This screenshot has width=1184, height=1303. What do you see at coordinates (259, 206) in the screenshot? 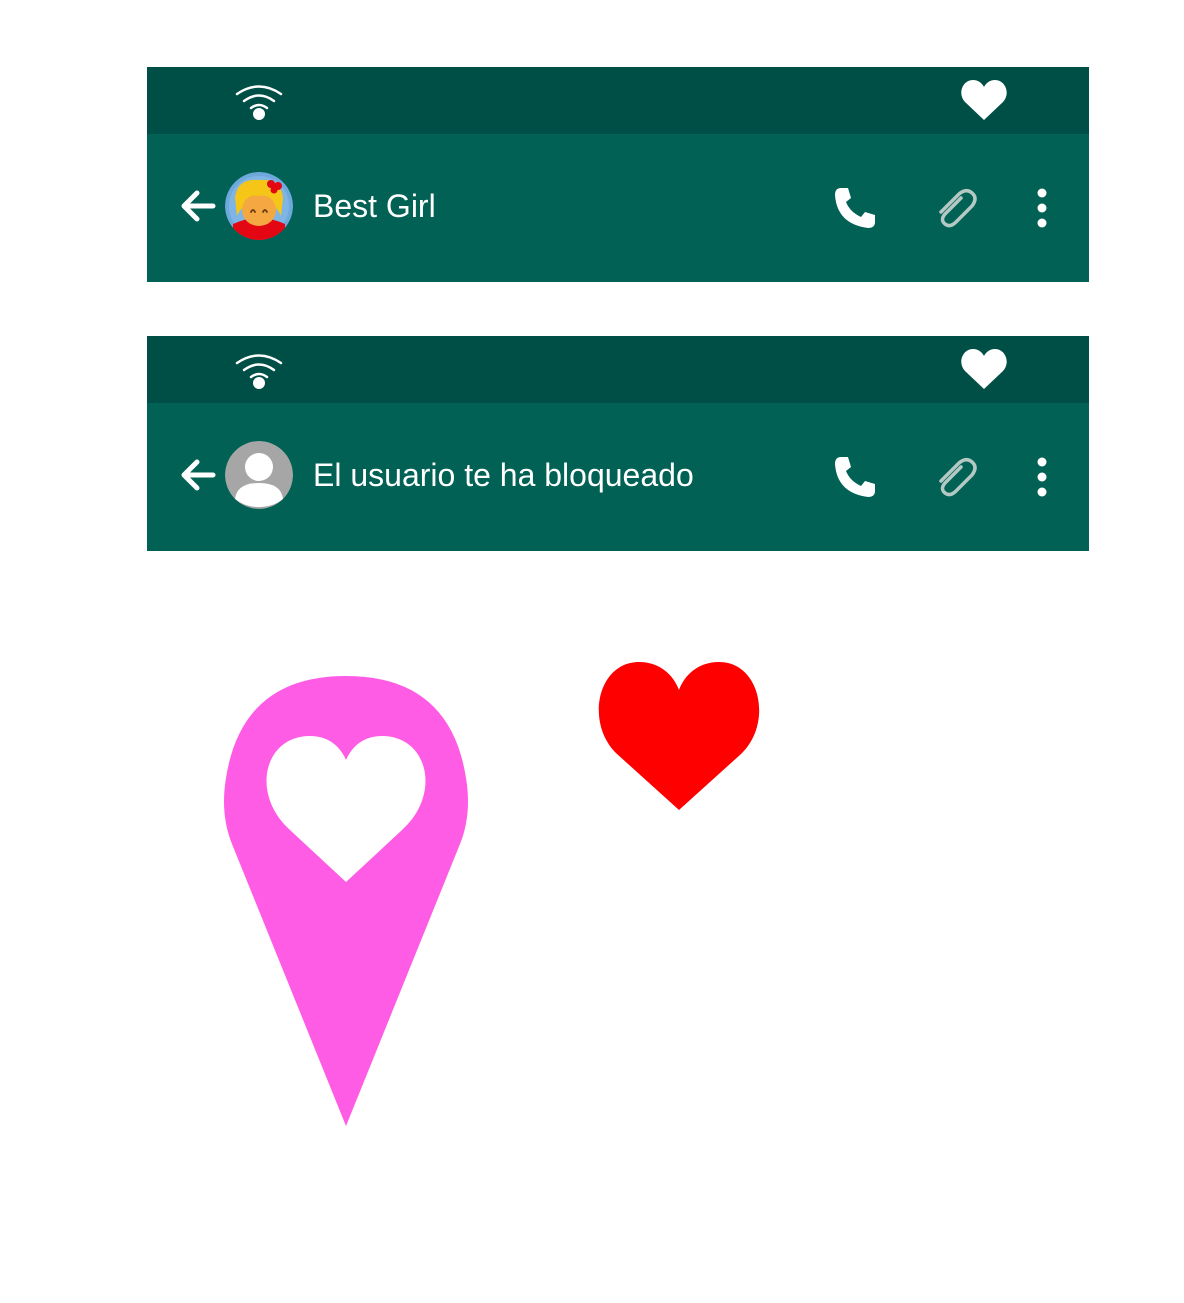
I see `girl-avatar` at bounding box center [259, 206].